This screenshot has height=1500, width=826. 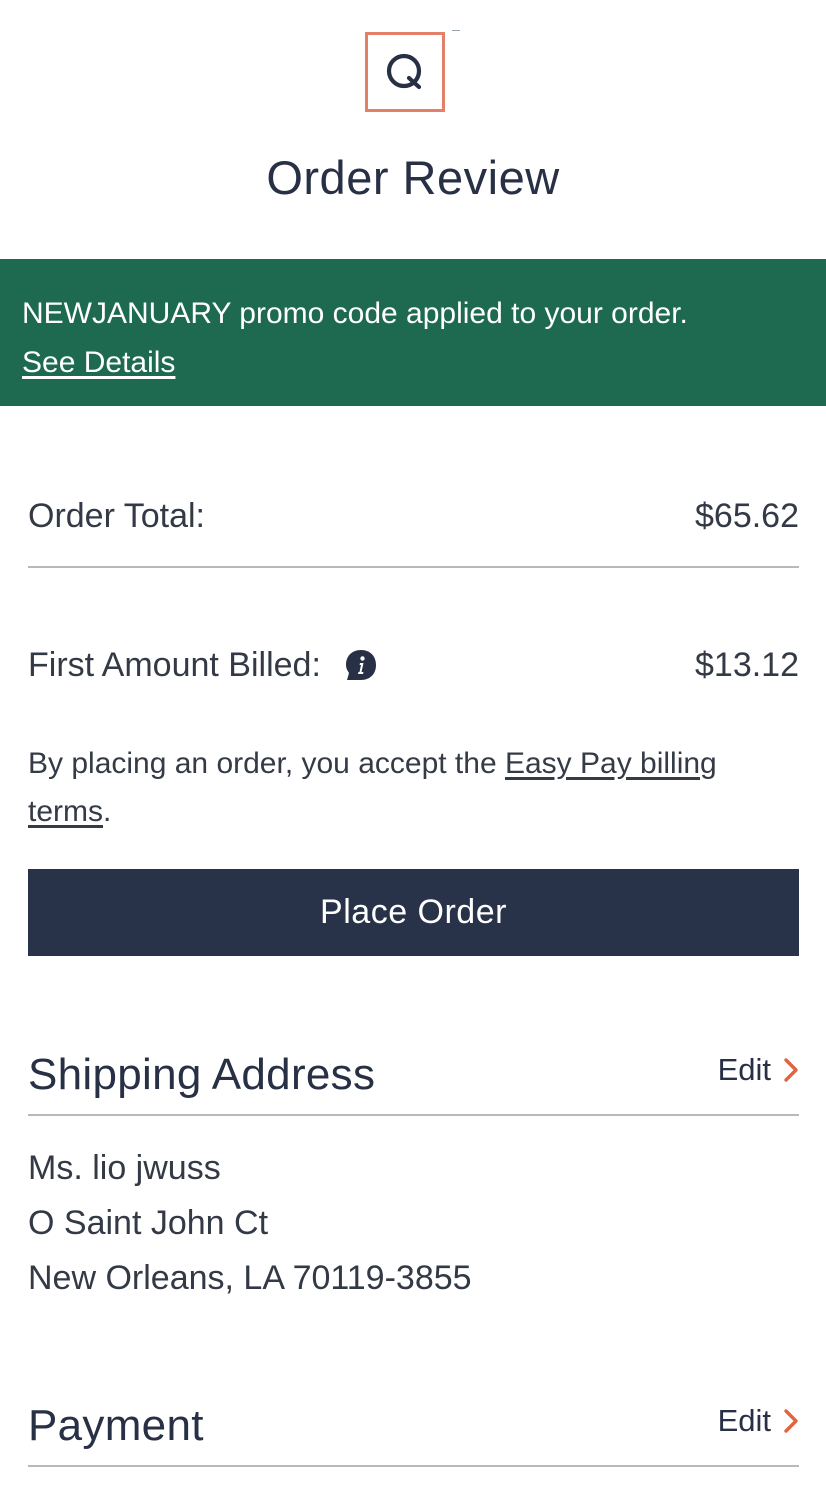 What do you see at coordinates (202, 1074) in the screenshot?
I see `shipping-address-title: Shipping Address` at bounding box center [202, 1074].